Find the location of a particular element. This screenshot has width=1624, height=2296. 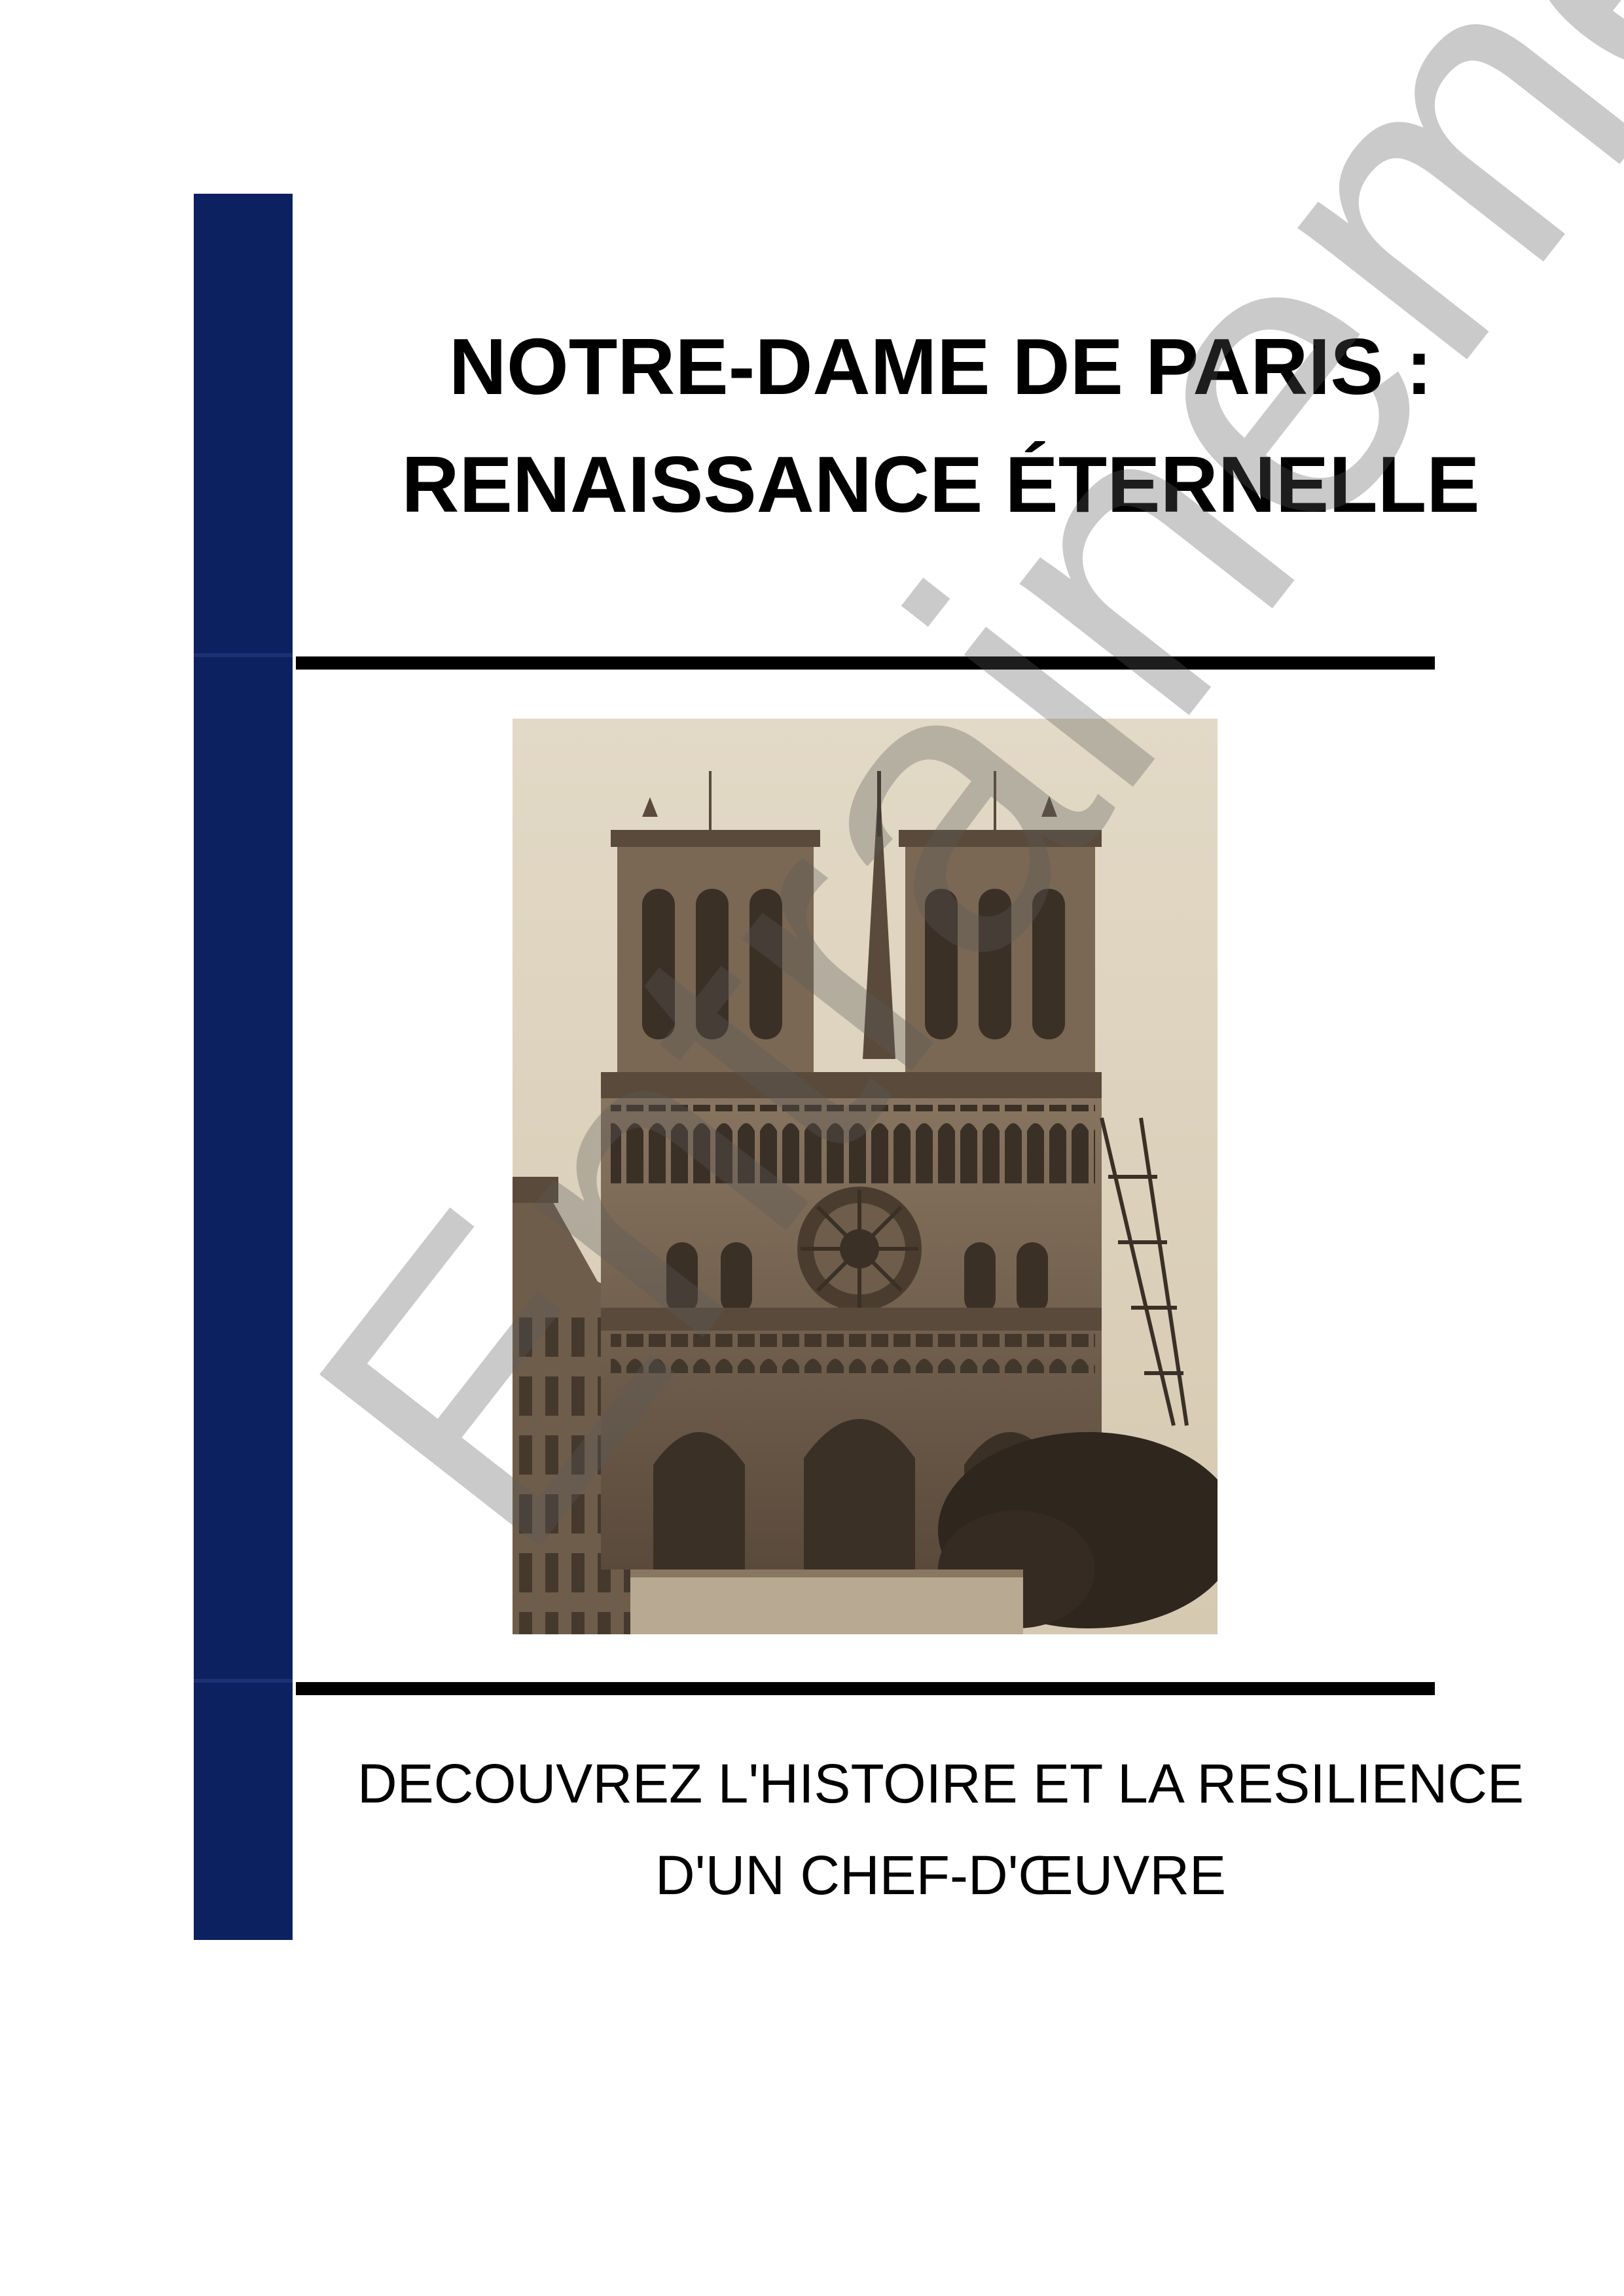

bottom-divider is located at coordinates (865, 1688).